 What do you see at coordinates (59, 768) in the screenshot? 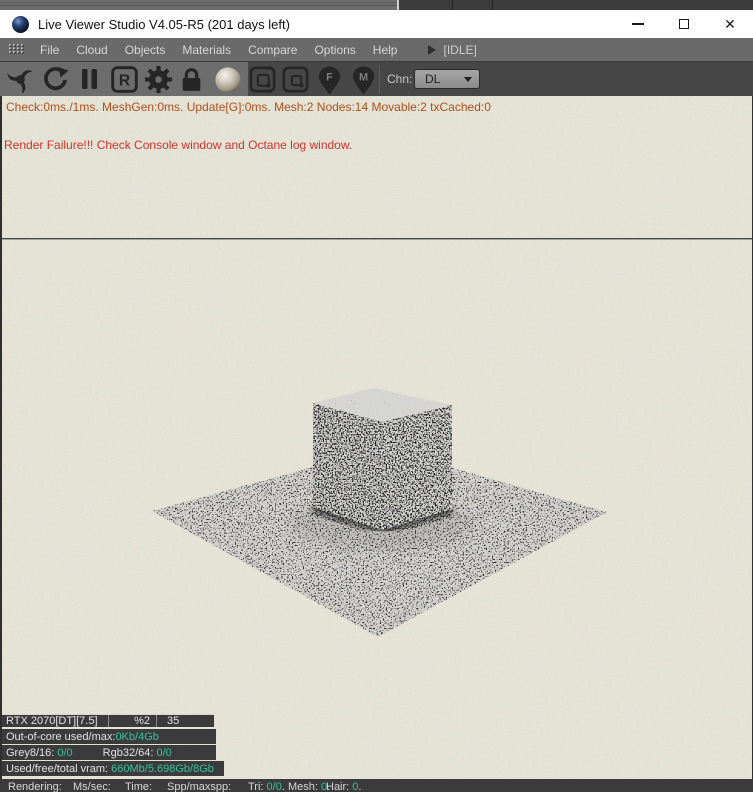
I see `vram-label: Used/free/total vram:` at bounding box center [59, 768].